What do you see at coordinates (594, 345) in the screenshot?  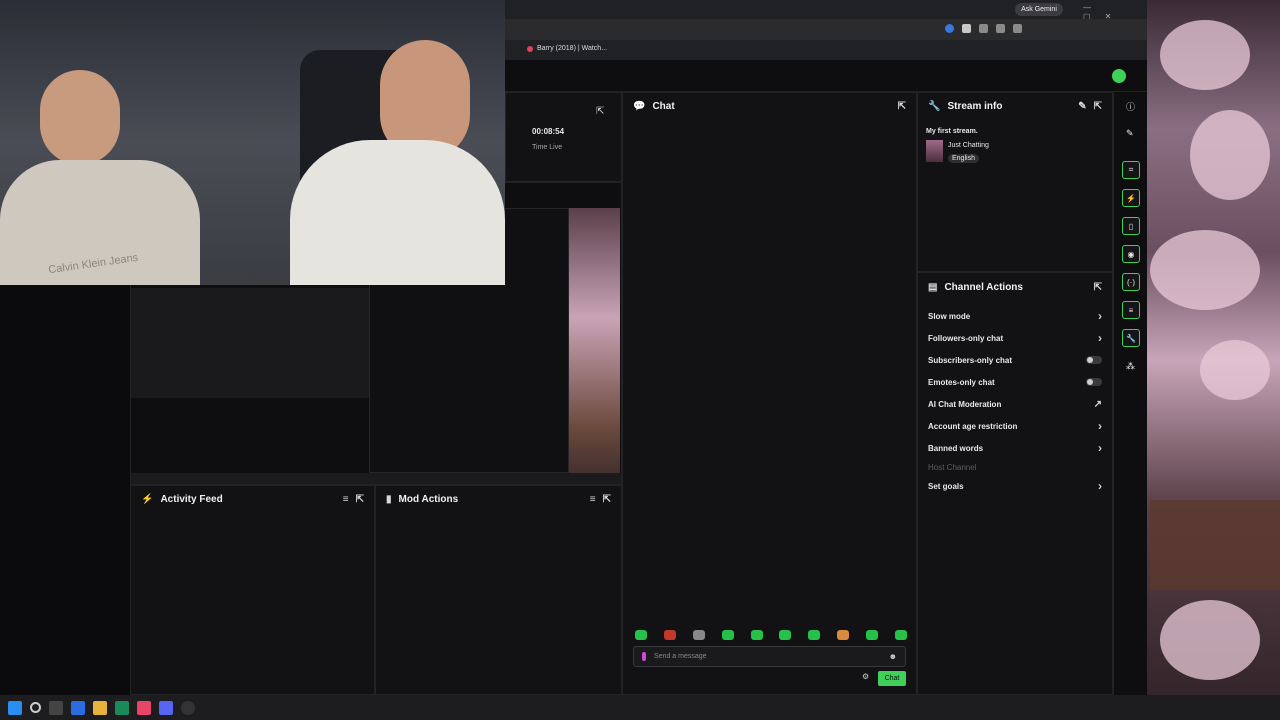 I see `preview-wallpaper` at bounding box center [594, 345].